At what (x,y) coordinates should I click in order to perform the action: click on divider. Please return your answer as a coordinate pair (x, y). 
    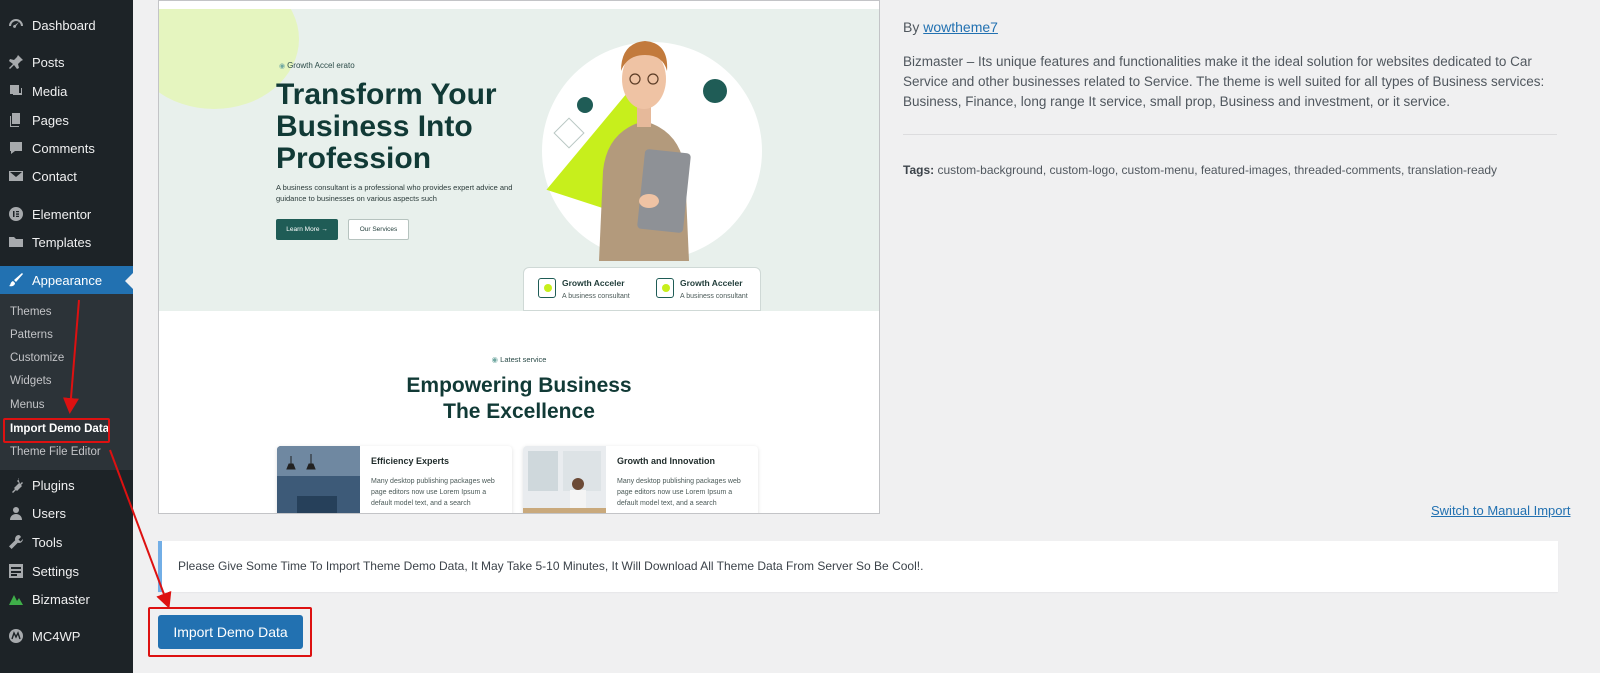
    Looking at the image, I should click on (1230, 134).